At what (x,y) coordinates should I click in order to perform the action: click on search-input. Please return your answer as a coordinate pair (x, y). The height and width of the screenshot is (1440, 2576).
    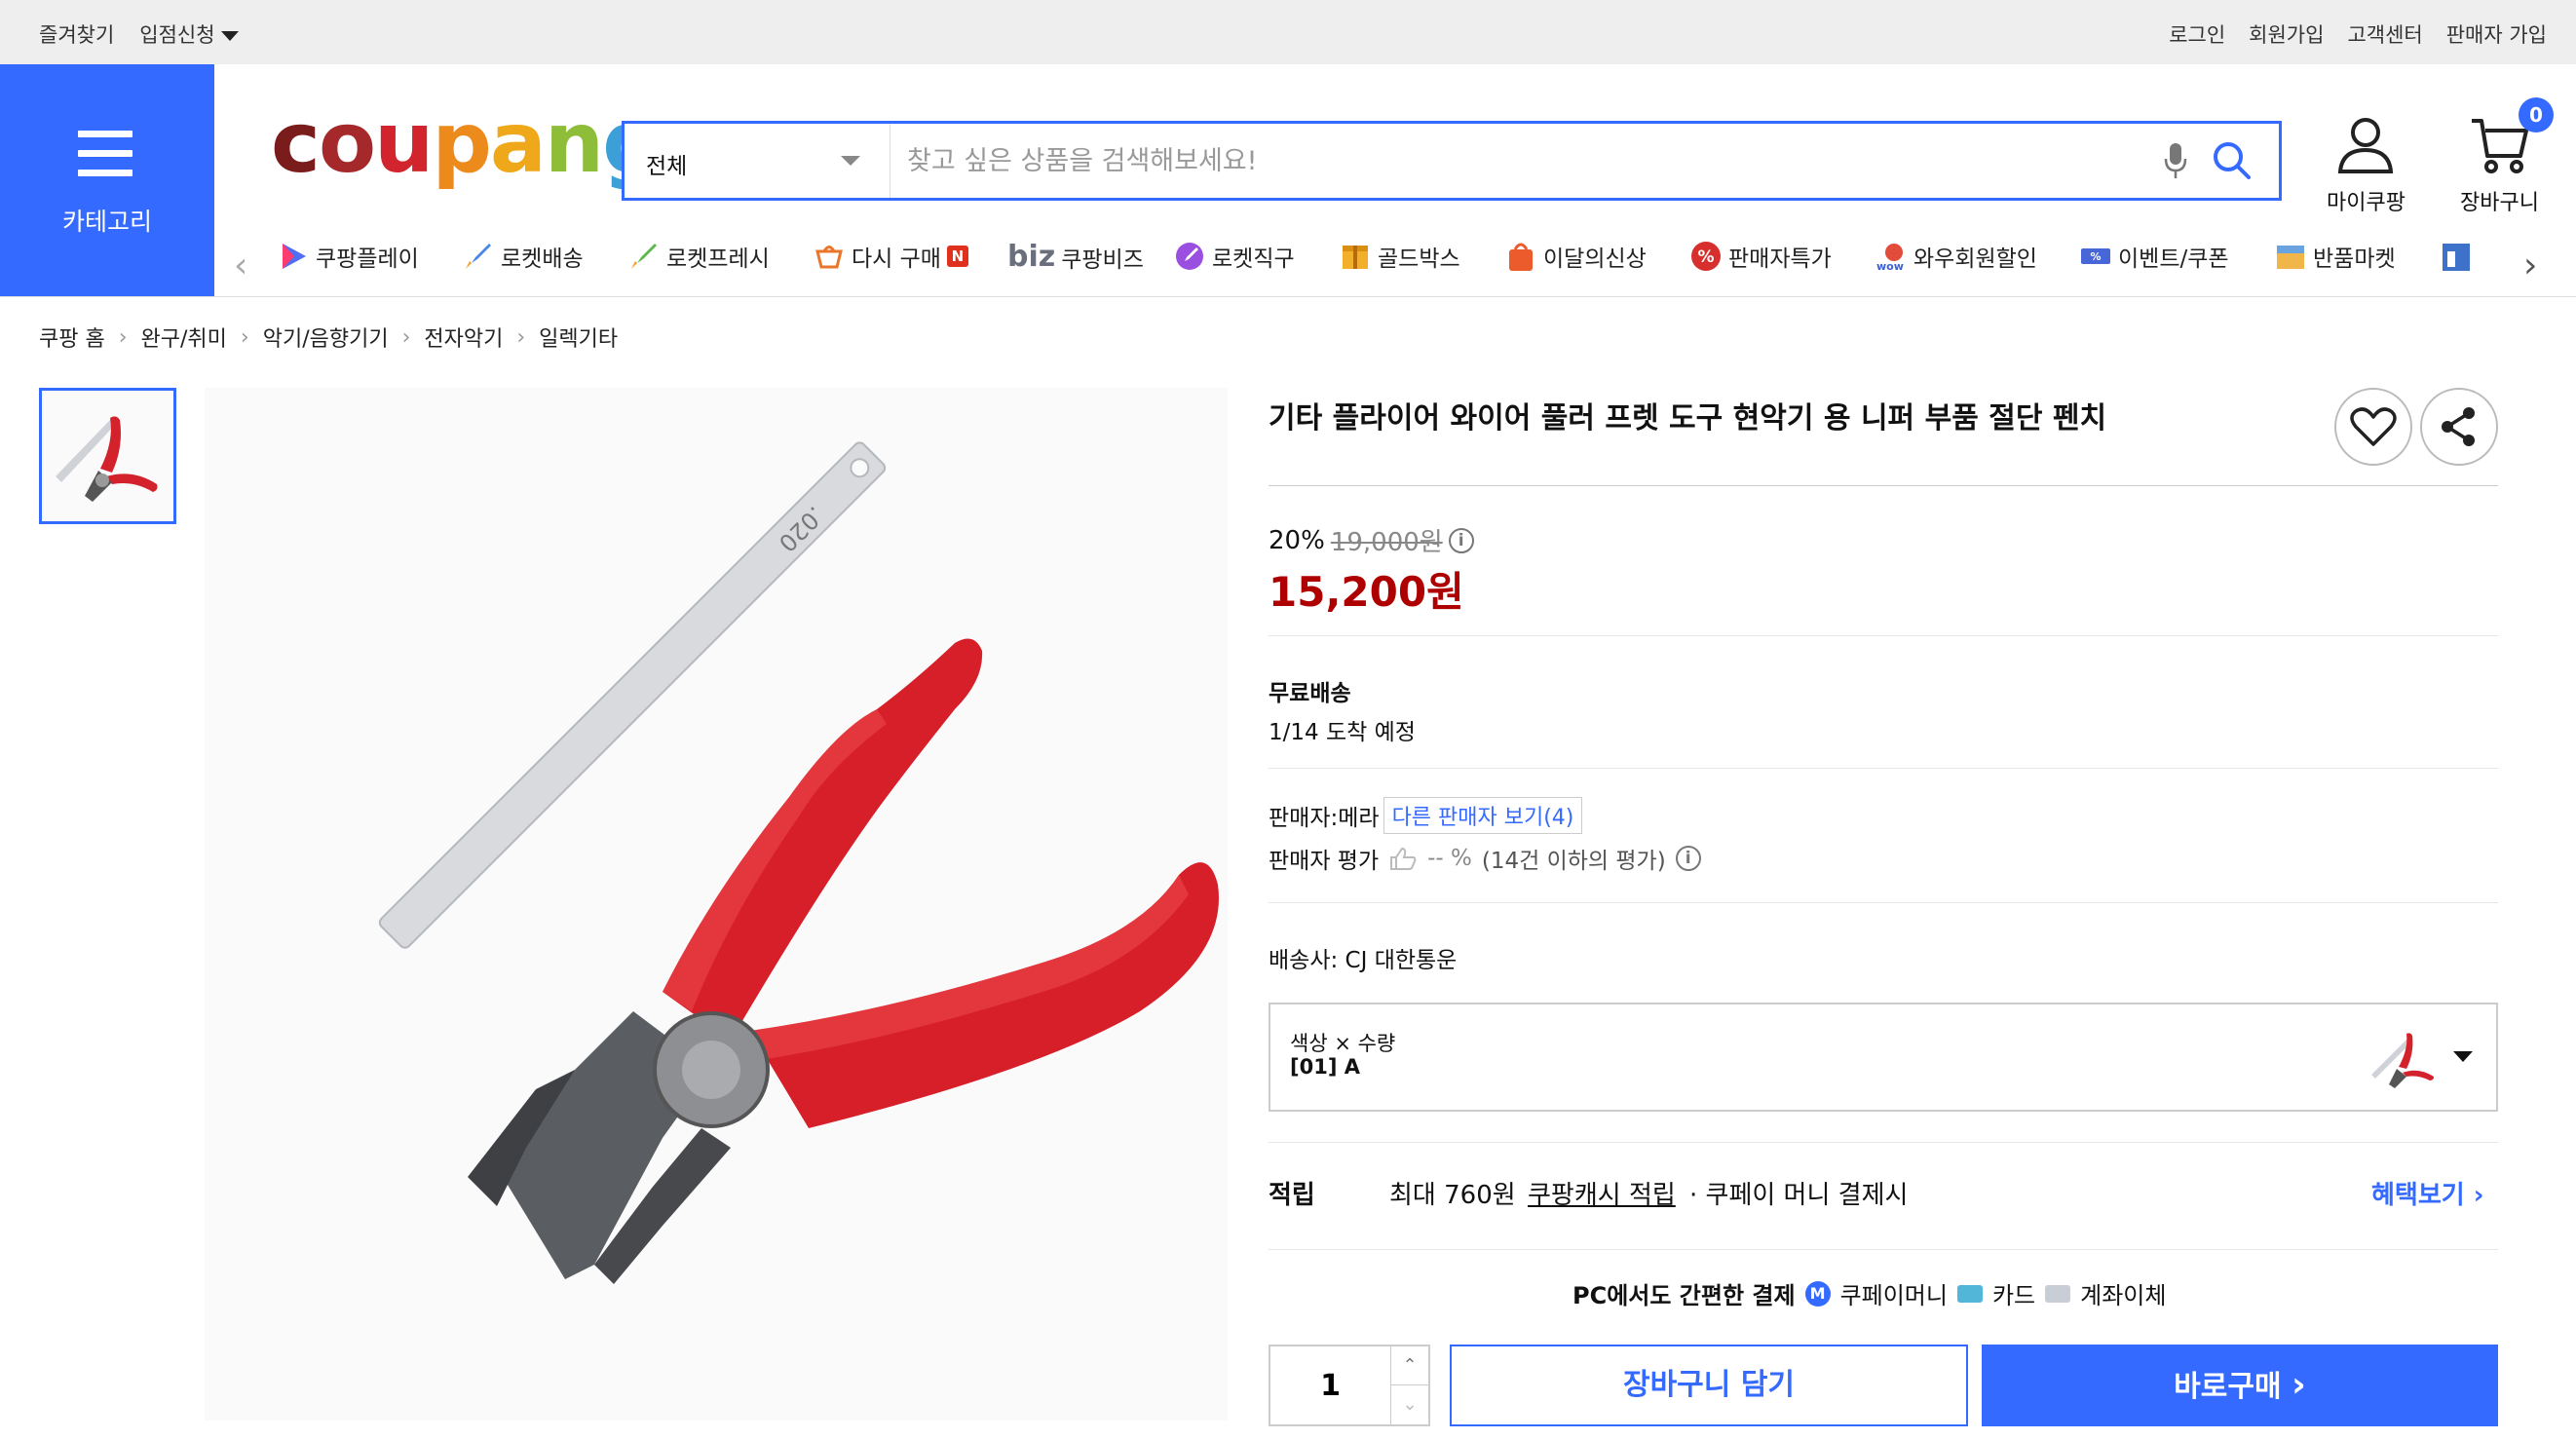
    Looking at the image, I should click on (1540, 160).